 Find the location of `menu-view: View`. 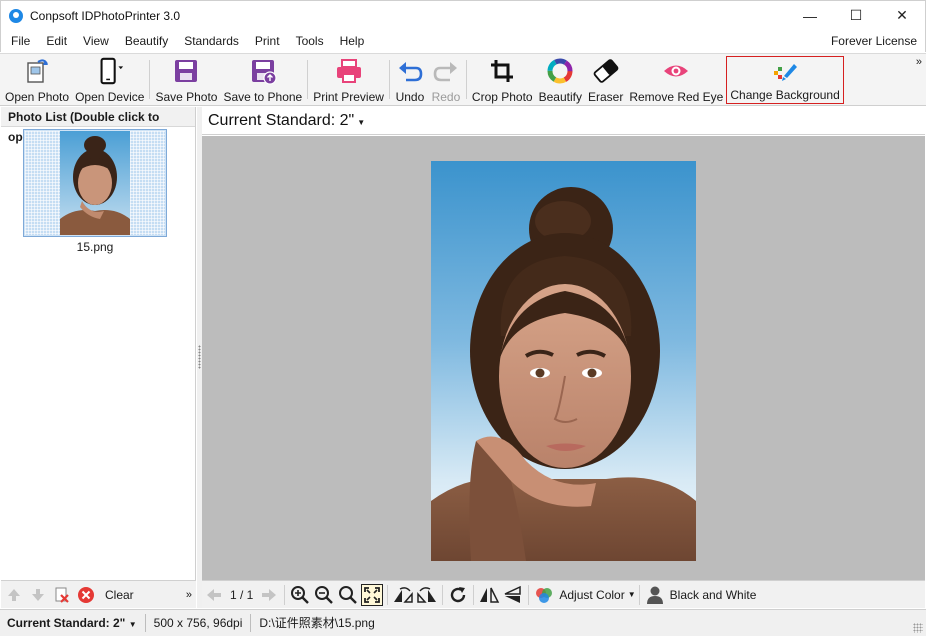

menu-view: View is located at coordinates (96, 41).